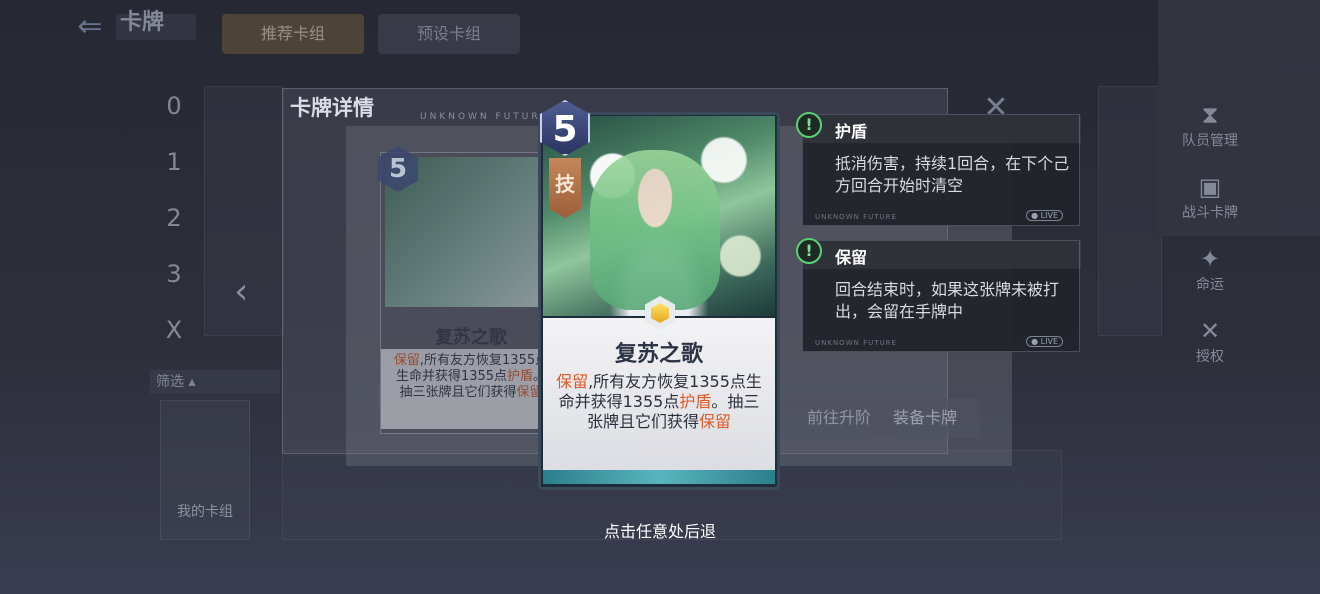 The height and width of the screenshot is (594, 1320). I want to click on deck-number-1: 1, so click(174, 162).